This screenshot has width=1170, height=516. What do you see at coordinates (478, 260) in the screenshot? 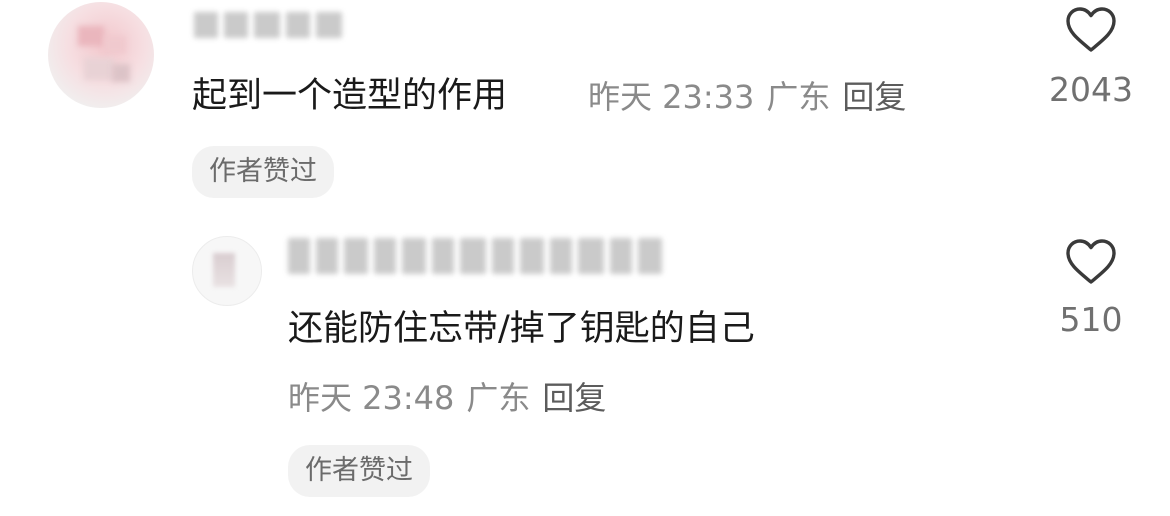
I see `replier-name-blurred` at bounding box center [478, 260].